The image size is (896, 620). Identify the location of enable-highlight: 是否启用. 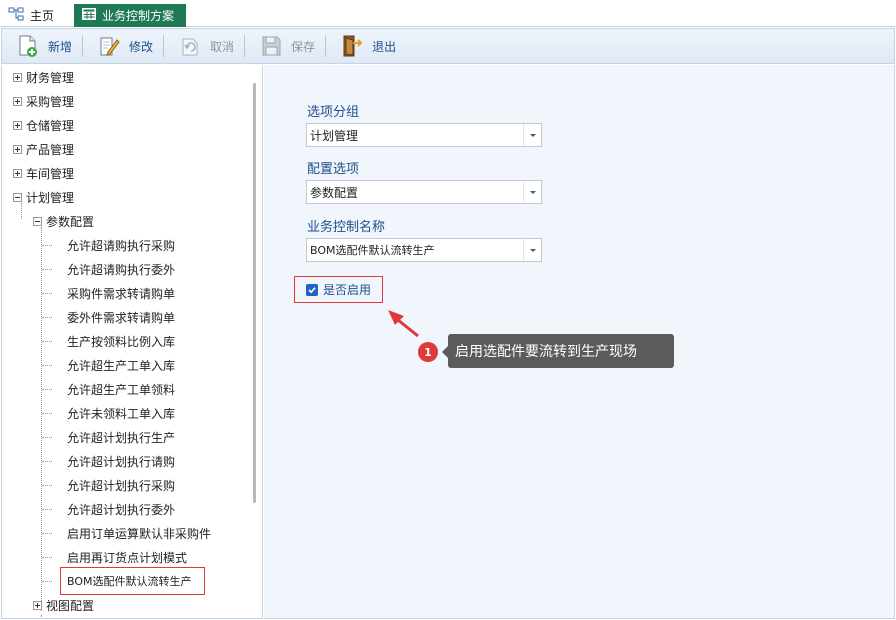
(338, 289).